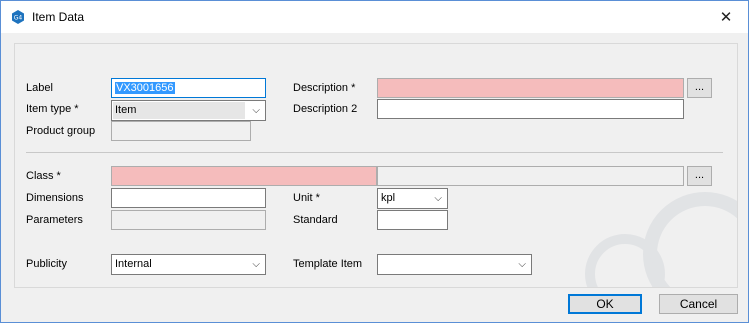 The image size is (749, 323). What do you see at coordinates (605, 304) in the screenshot?
I see `ok-button: OK` at bounding box center [605, 304].